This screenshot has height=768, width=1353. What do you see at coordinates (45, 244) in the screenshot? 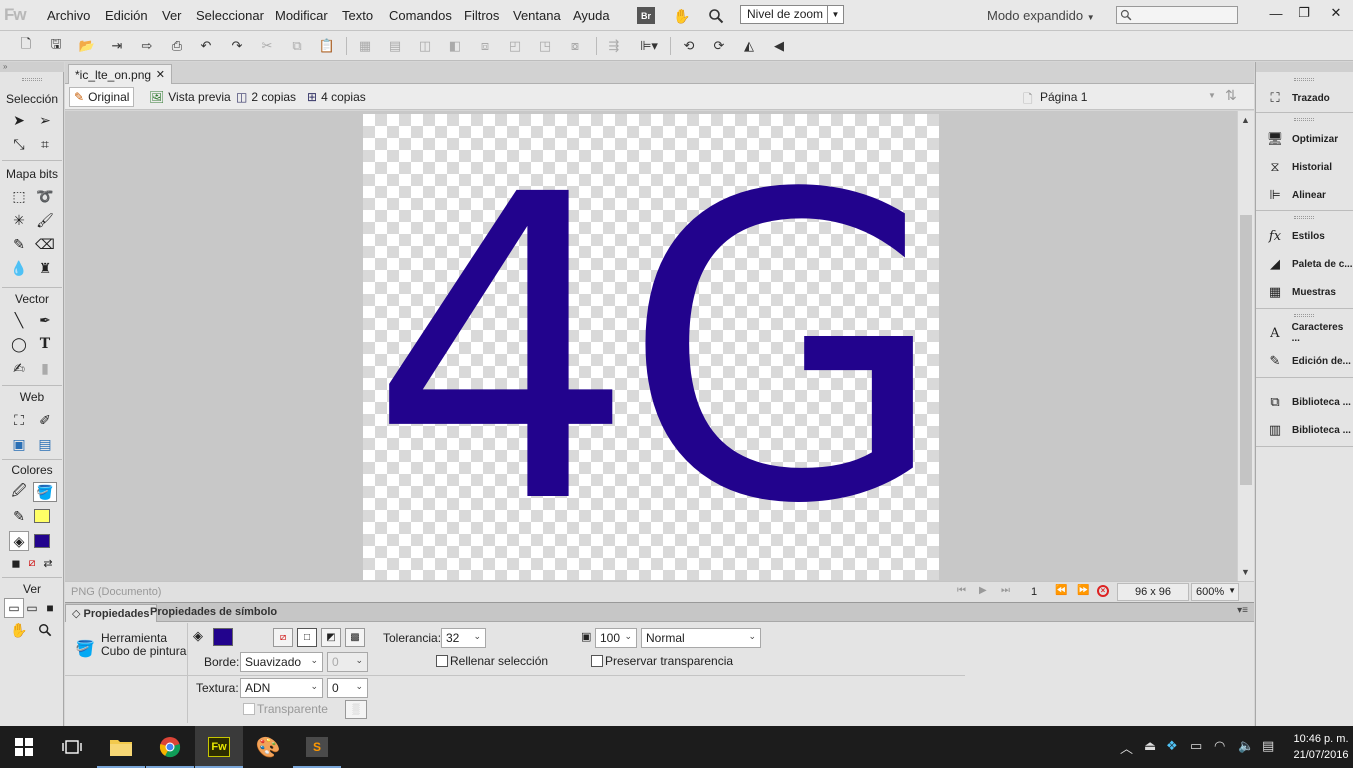
I see `eraser-tool-icon: ⌫` at bounding box center [45, 244].